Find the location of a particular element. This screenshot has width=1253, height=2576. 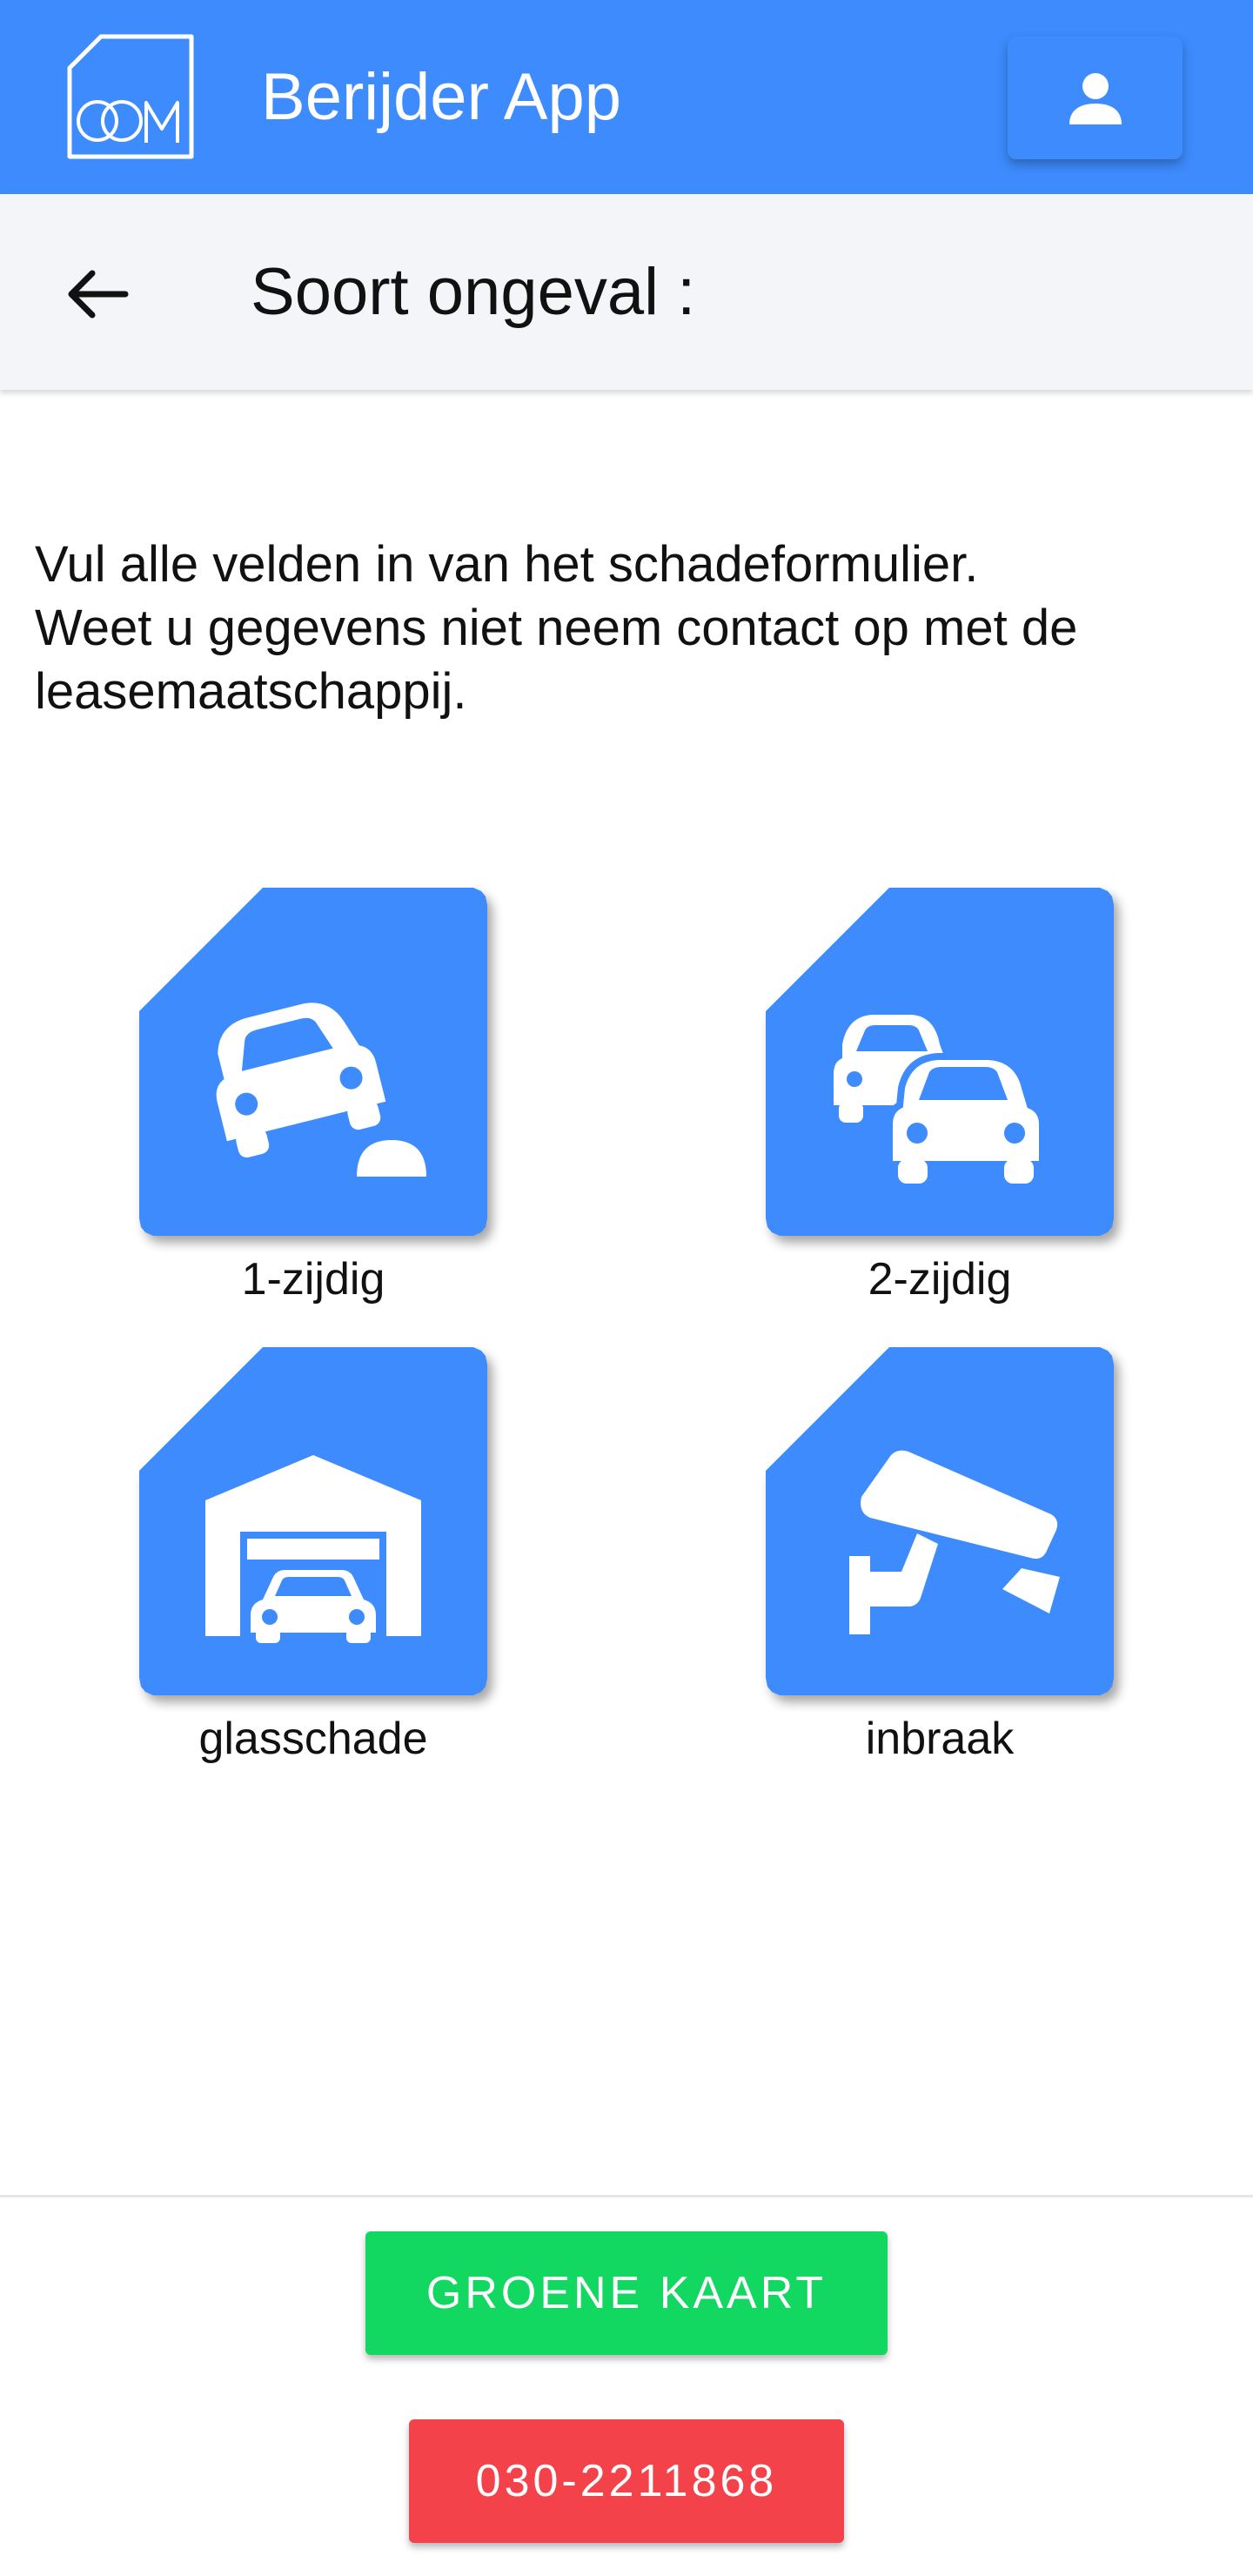

user-profile-button is located at coordinates (1095, 98).